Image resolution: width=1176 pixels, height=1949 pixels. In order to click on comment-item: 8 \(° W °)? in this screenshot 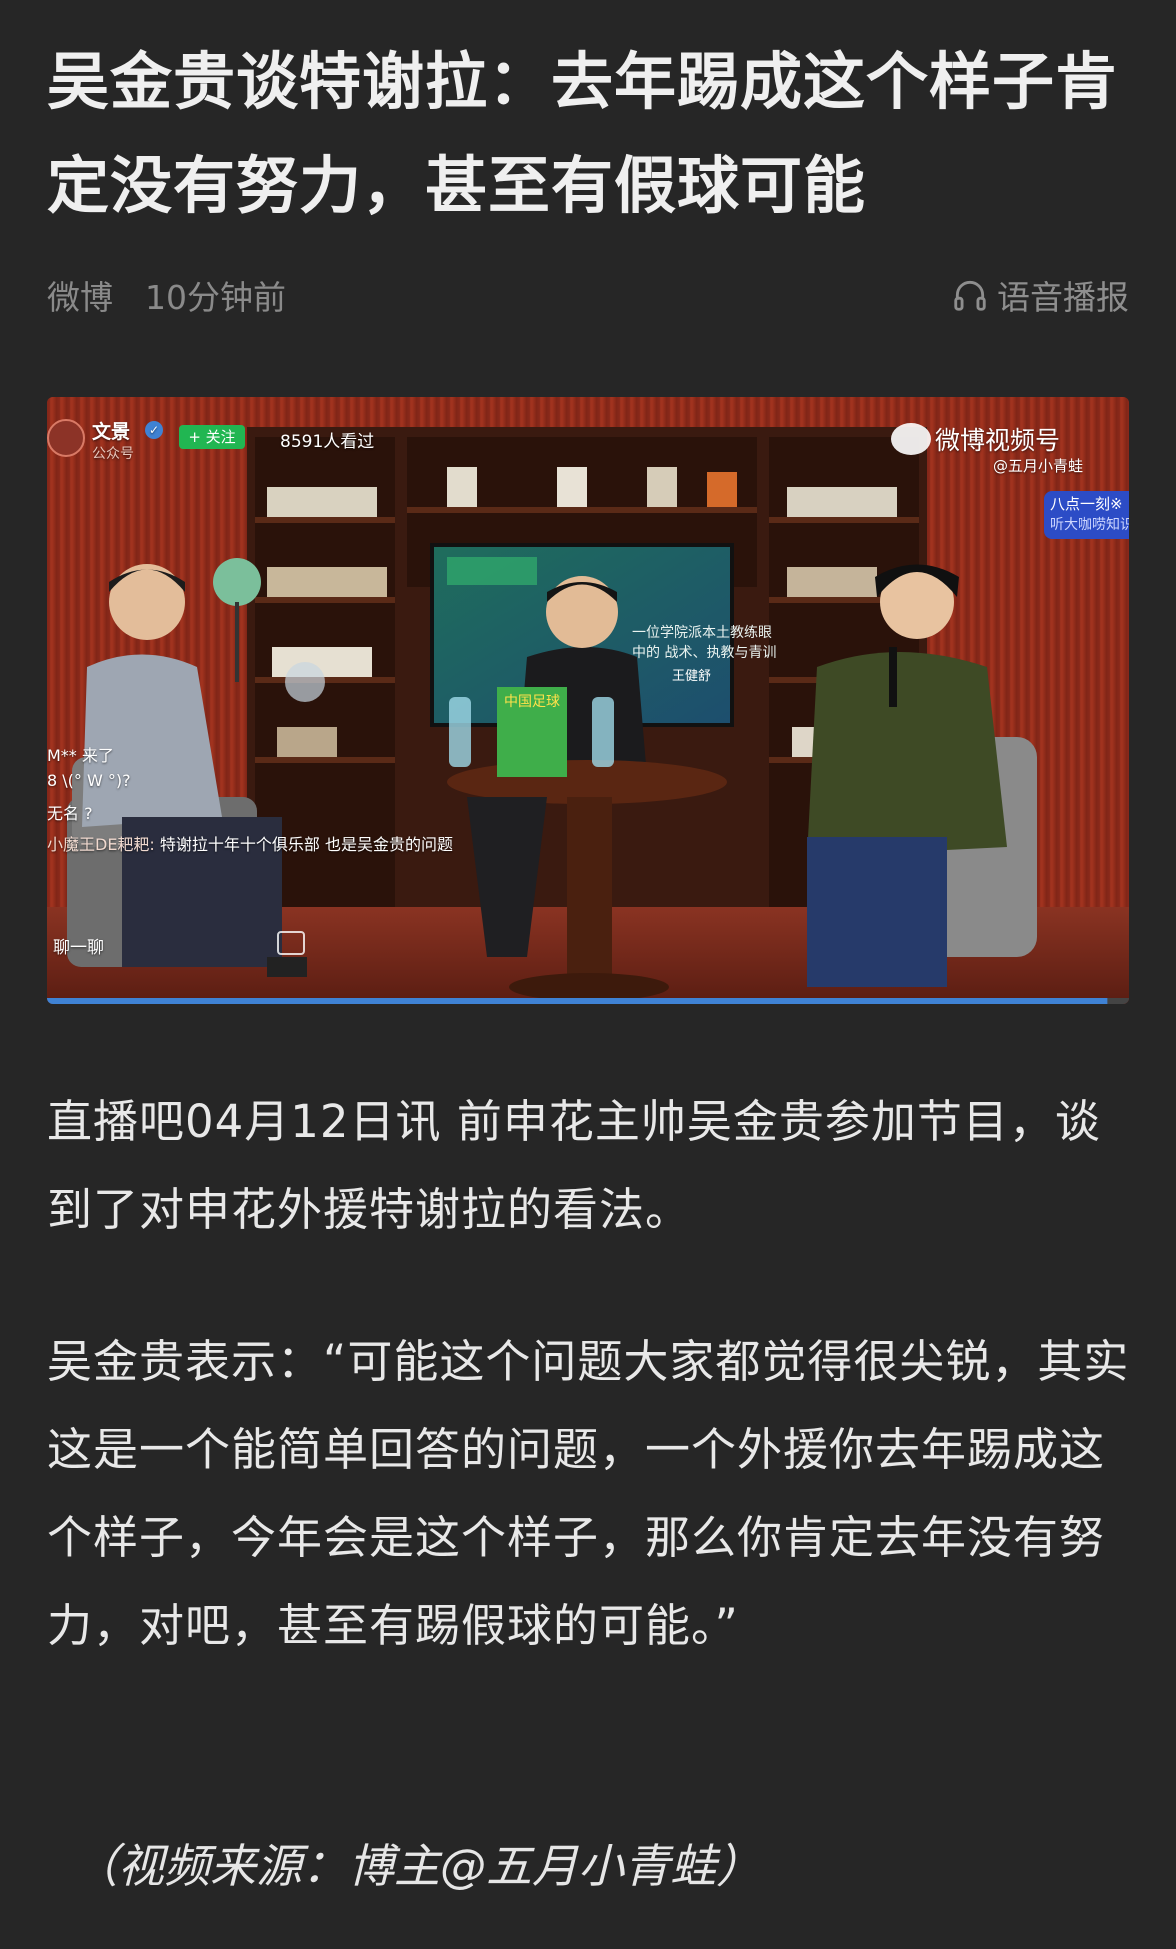, I will do `click(89, 780)`.